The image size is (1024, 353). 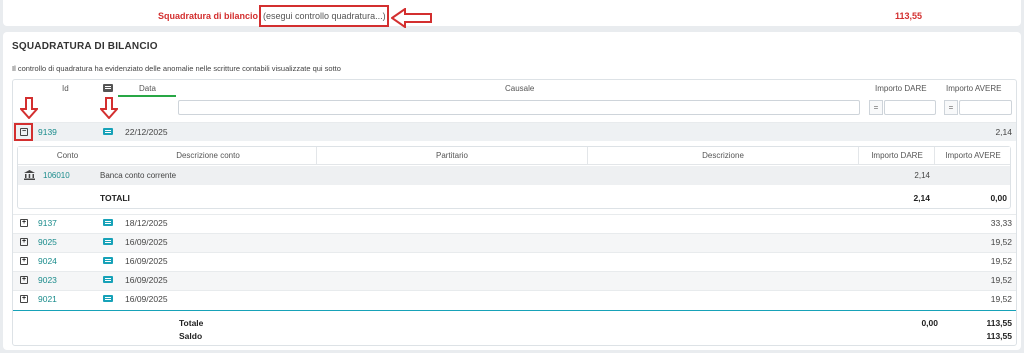 I want to click on column-header-dare: Importo DARE, so click(x=901, y=88).